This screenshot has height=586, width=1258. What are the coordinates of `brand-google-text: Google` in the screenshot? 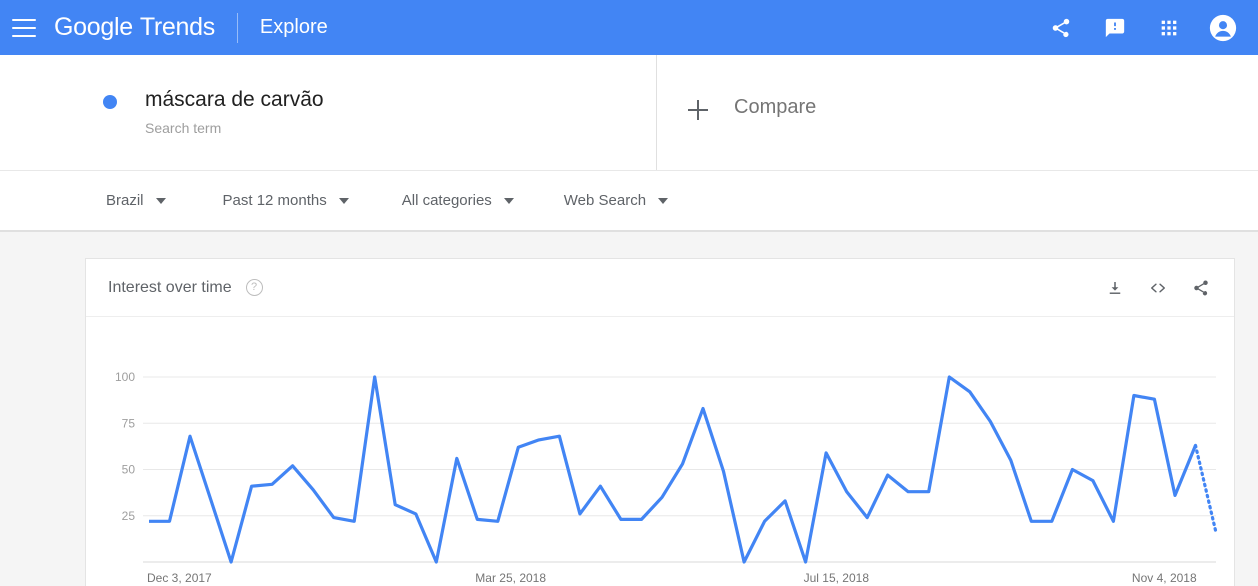 It's located at (93, 27).